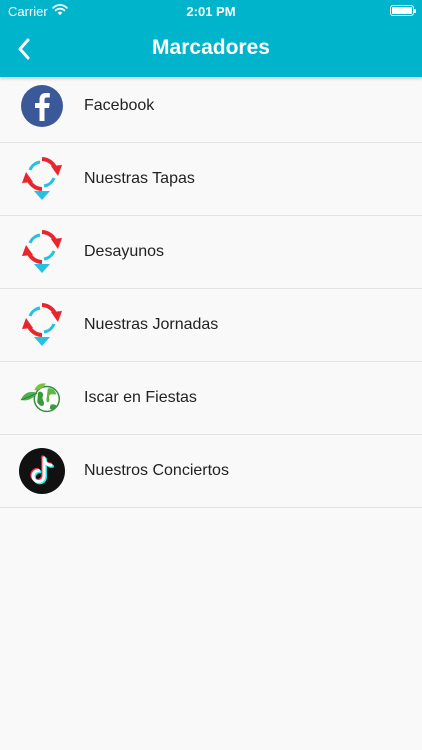  What do you see at coordinates (211, 252) in the screenshot?
I see `list-item-desayunos: Desayunos` at bounding box center [211, 252].